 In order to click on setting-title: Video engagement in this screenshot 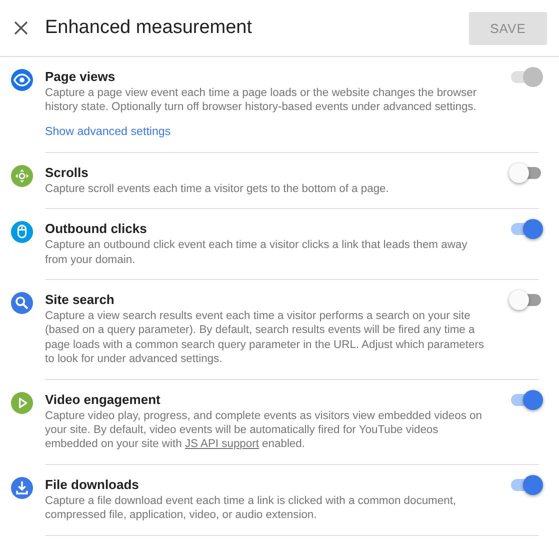, I will do `click(103, 400)`.